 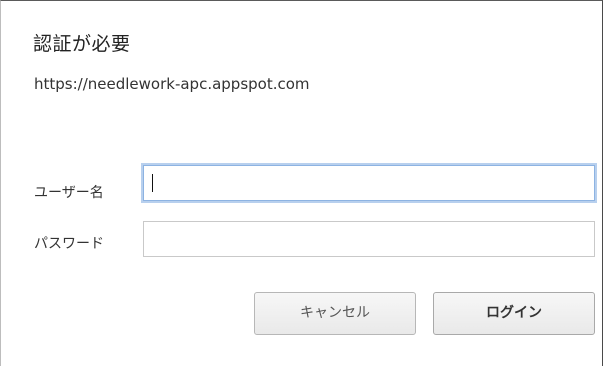 I want to click on username-input, so click(x=369, y=183).